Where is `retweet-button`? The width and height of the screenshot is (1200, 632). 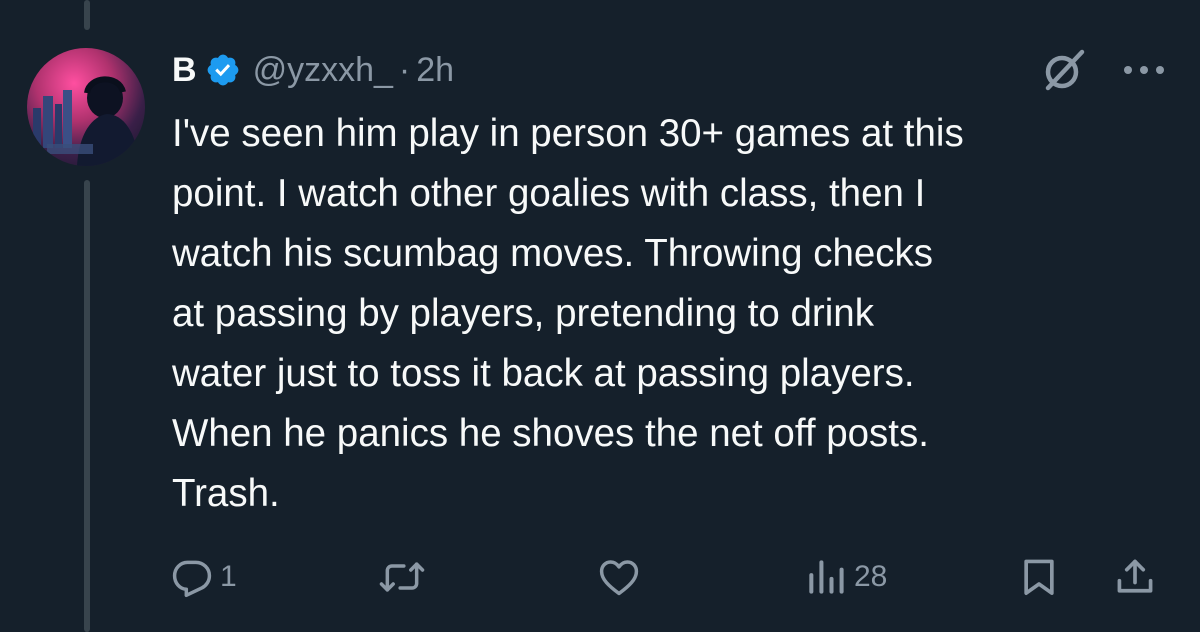 retweet-button is located at coordinates (405, 577).